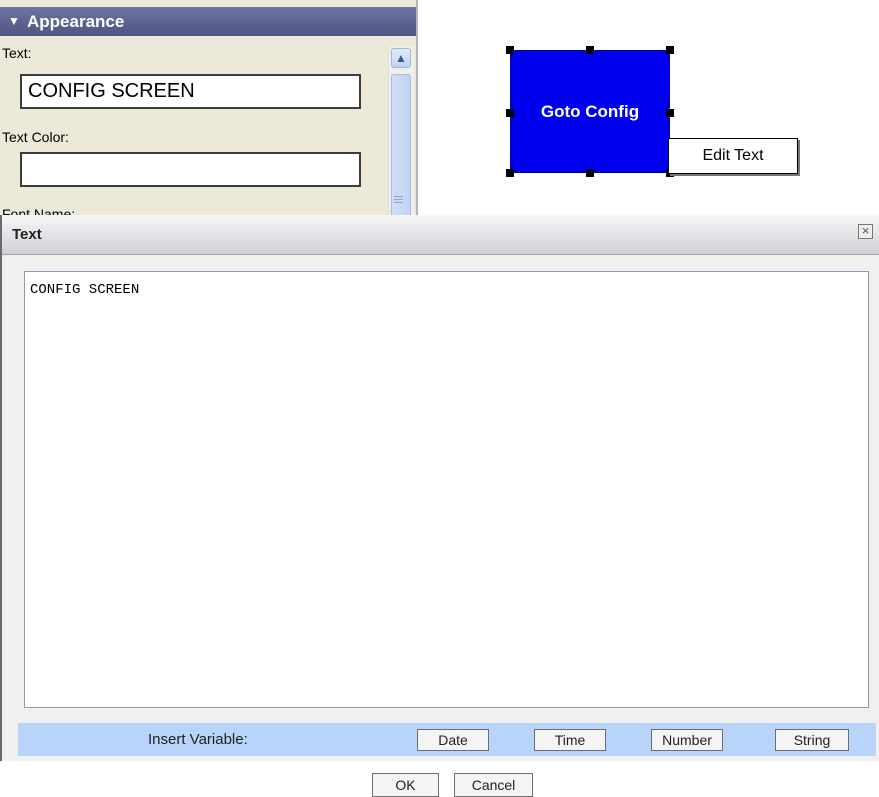 The image size is (879, 797). I want to click on text-color-label: Text Color:, so click(35, 137).